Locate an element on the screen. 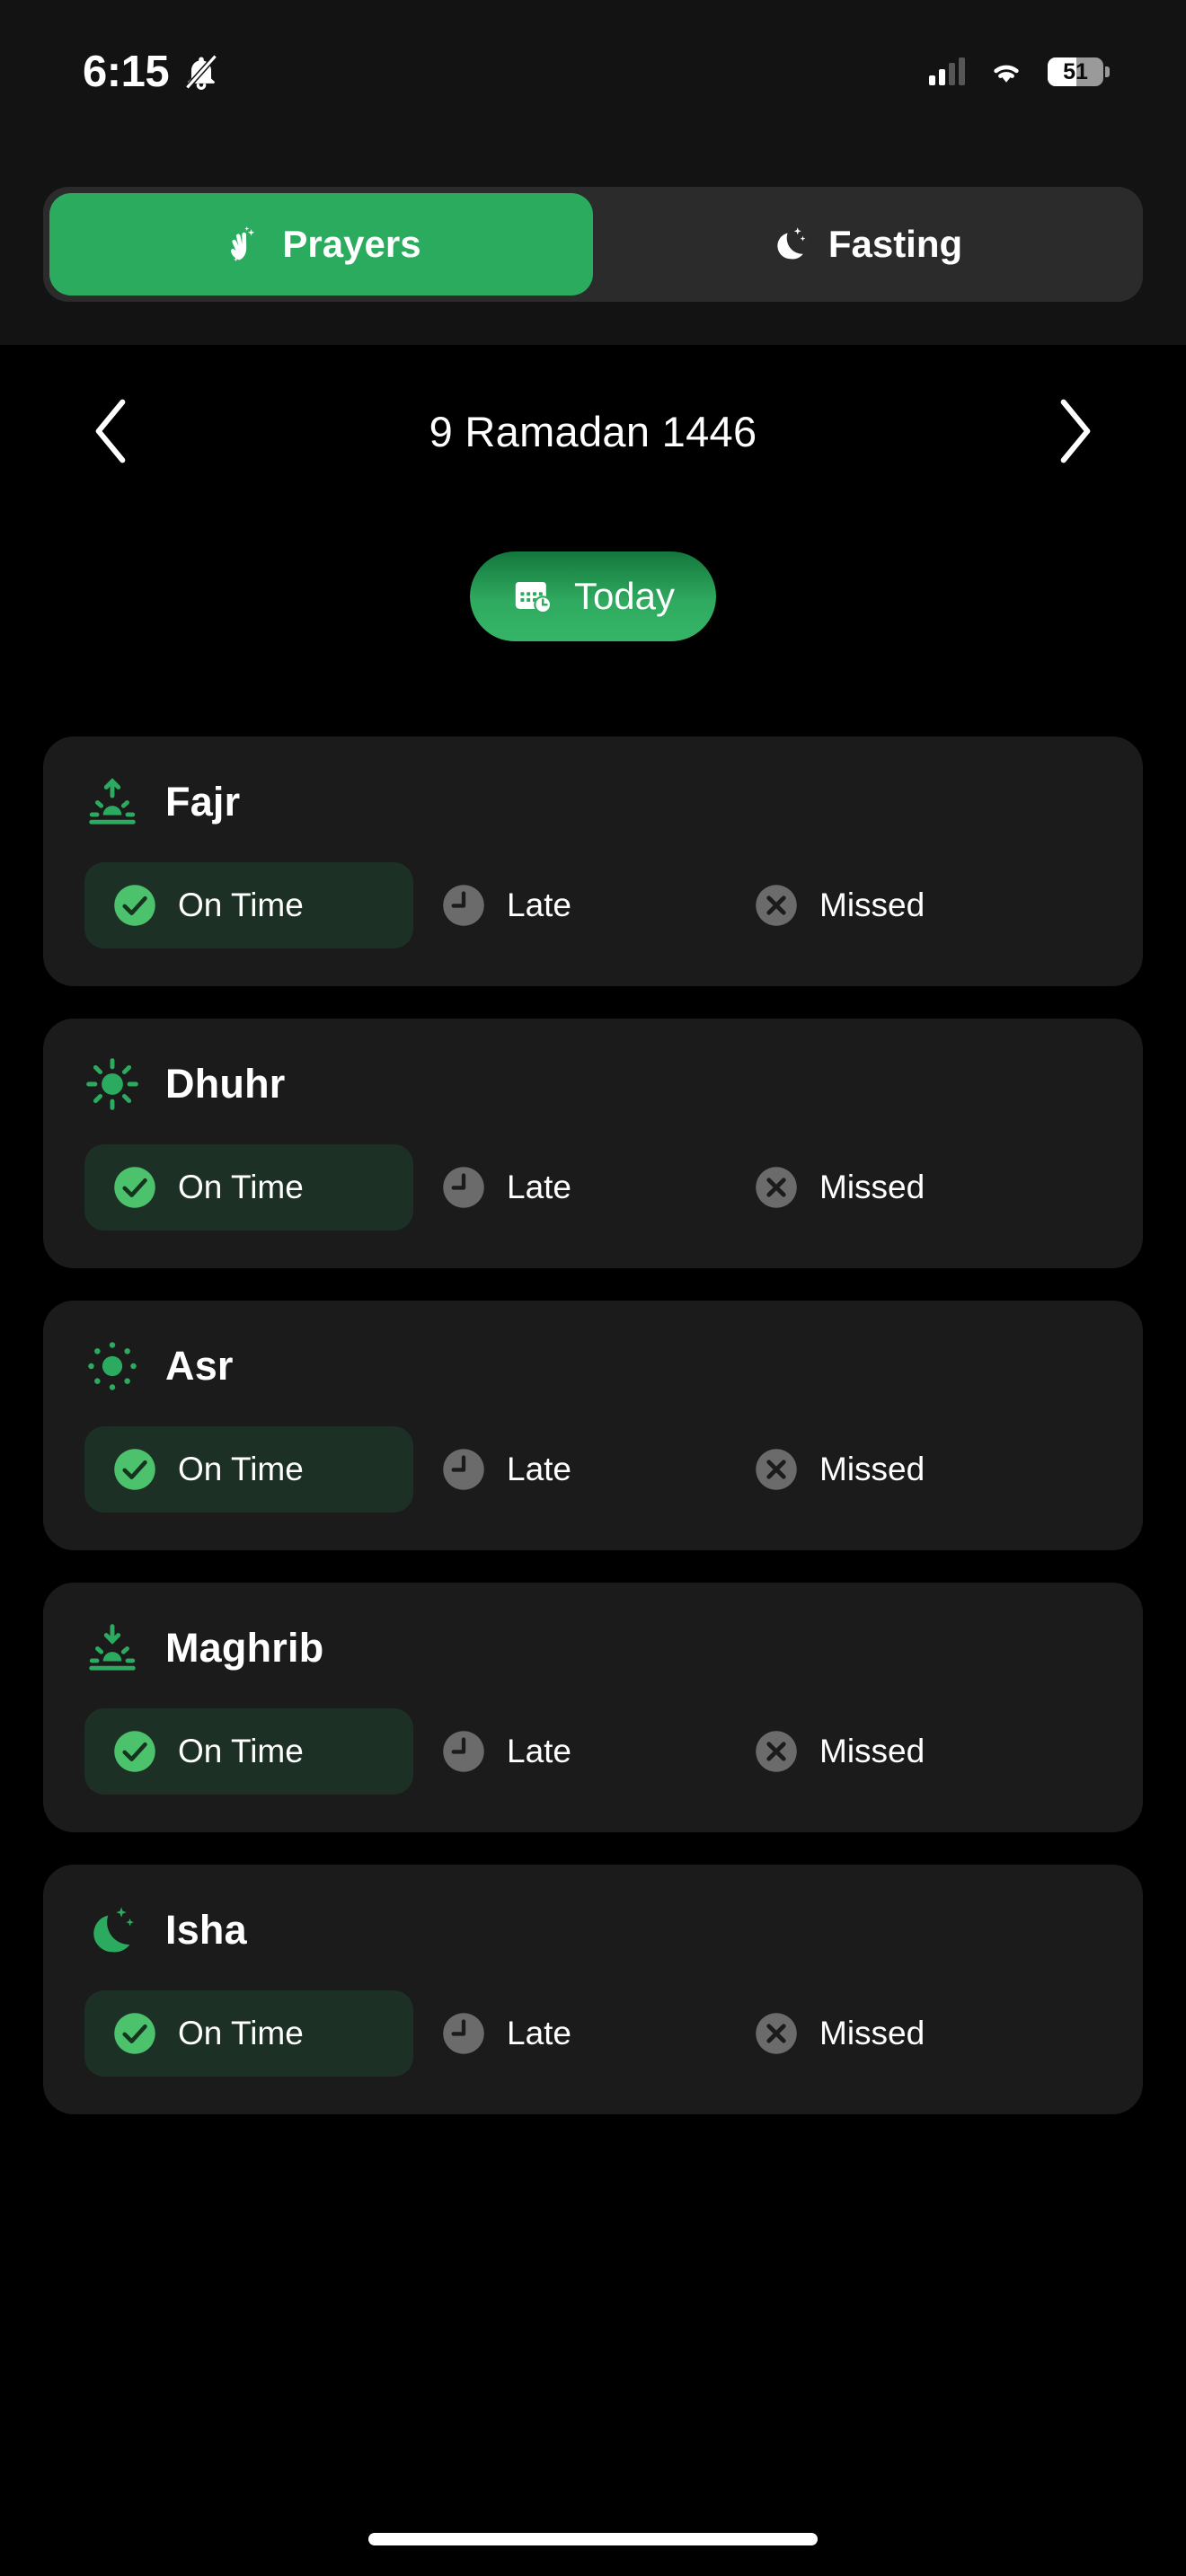  prayer-card-header: Isha is located at coordinates (593, 1930).